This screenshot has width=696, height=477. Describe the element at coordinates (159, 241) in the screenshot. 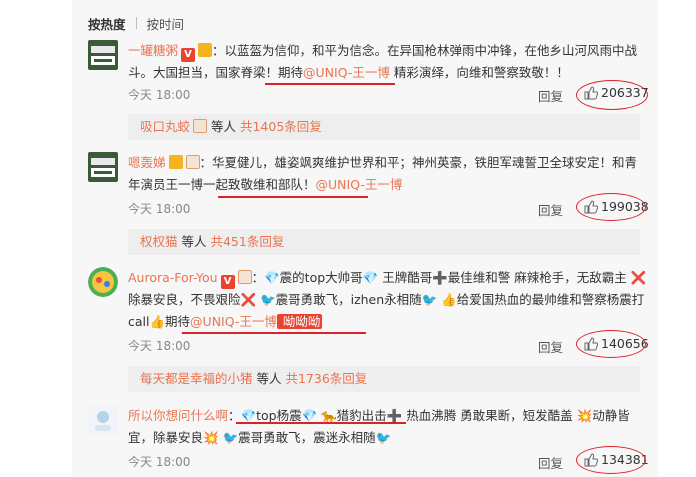

I see `sub-reply-user: 权权猫` at that location.